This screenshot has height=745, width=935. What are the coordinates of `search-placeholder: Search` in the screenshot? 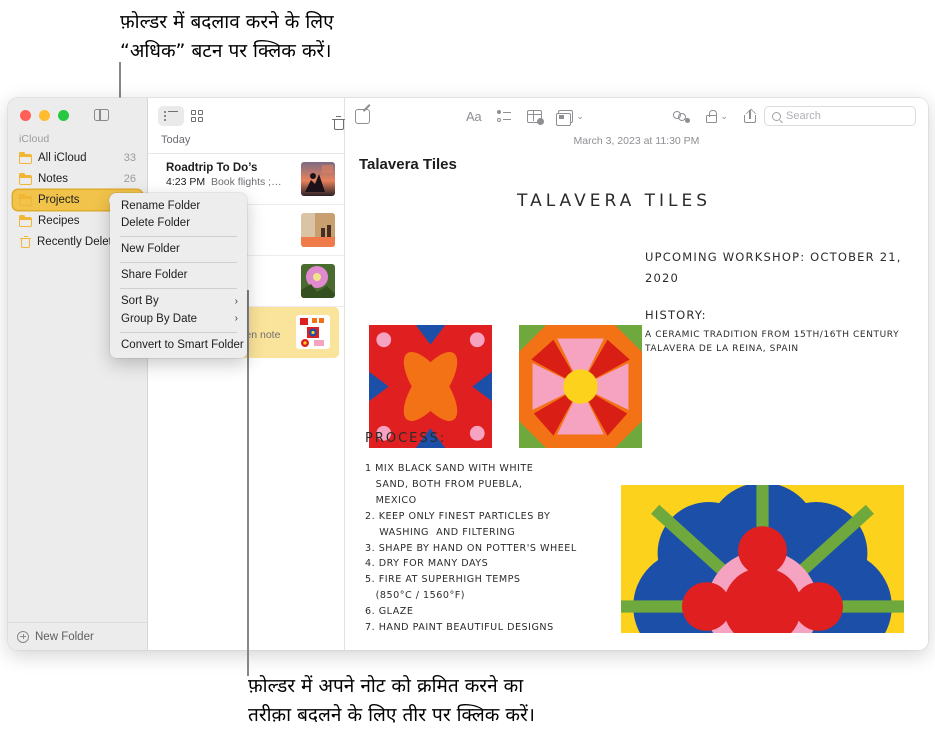 It's located at (803, 116).